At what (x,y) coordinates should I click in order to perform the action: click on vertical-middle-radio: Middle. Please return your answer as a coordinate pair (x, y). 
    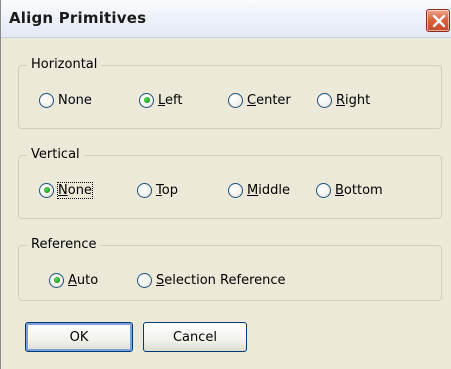
    Looking at the image, I should click on (259, 190).